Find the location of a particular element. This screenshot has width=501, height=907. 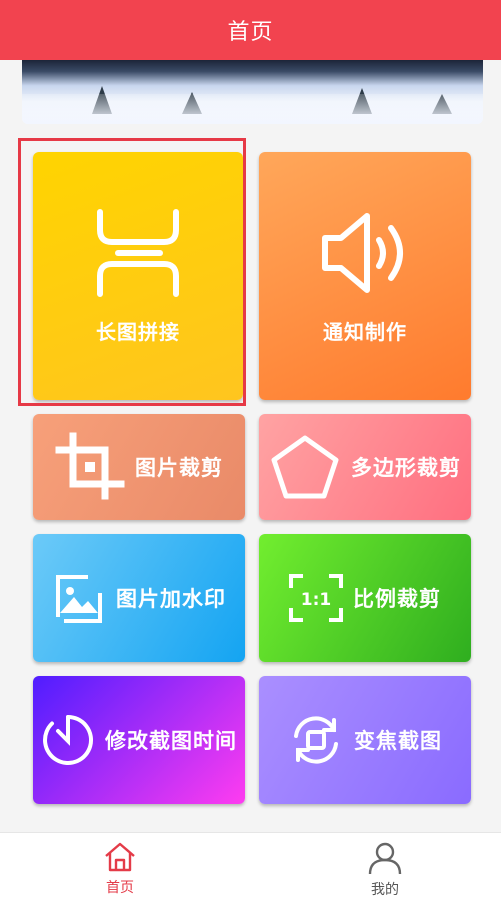

tab-home-label: 首页 is located at coordinates (120, 888).